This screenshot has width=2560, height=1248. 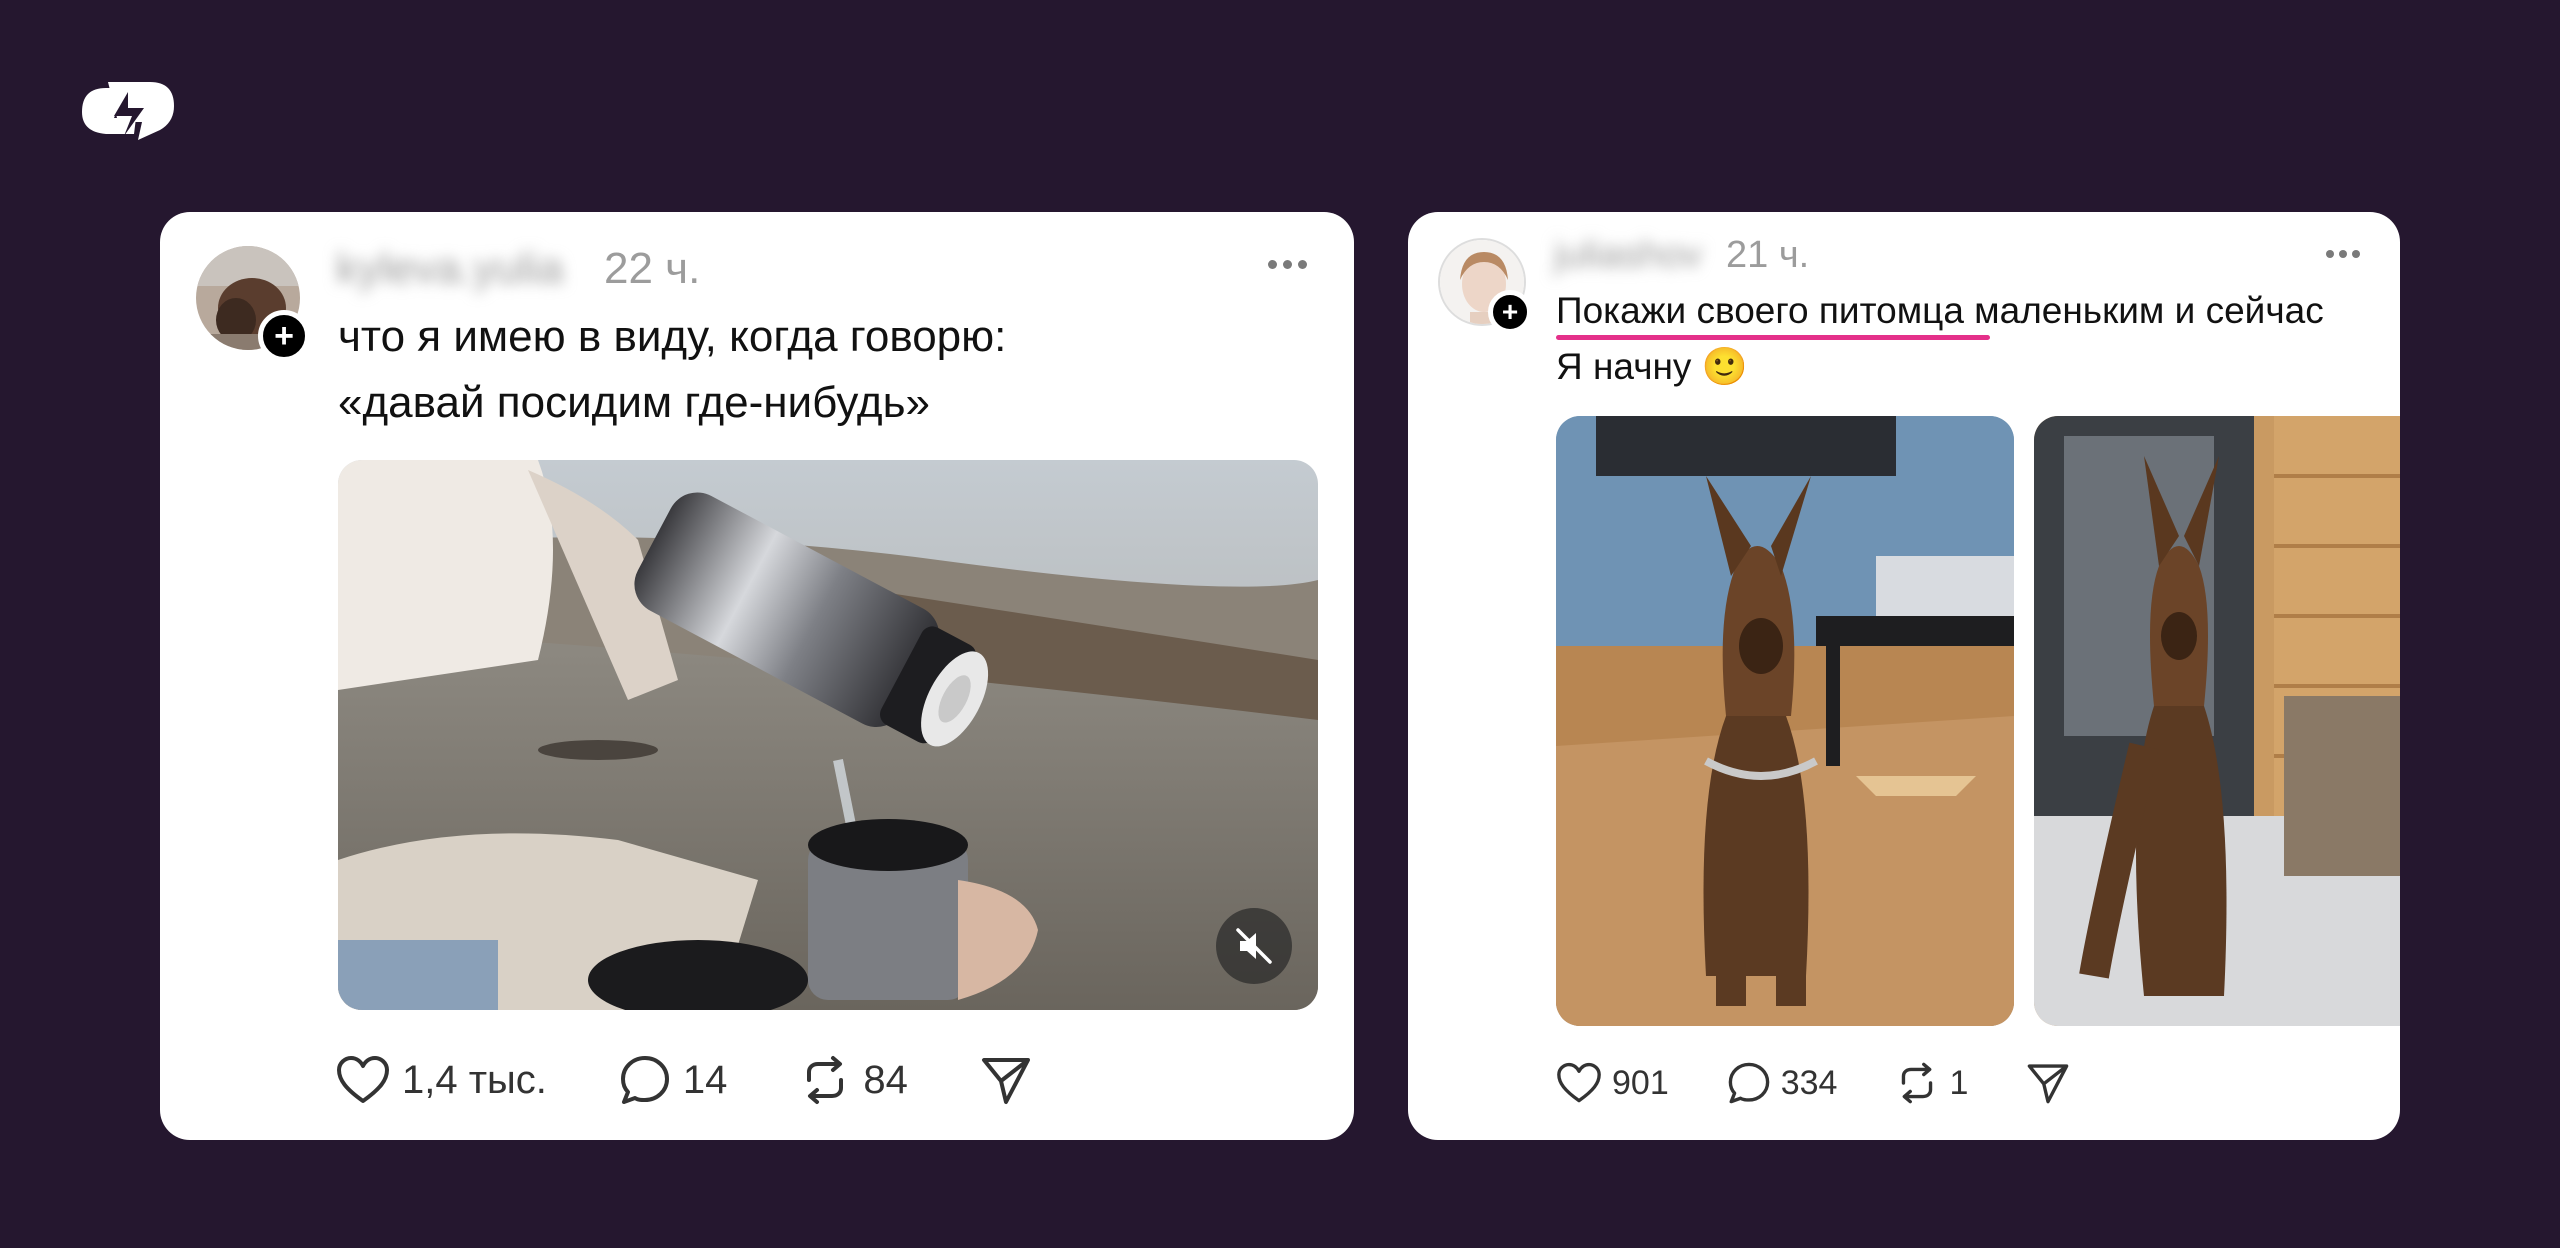 What do you see at coordinates (1628, 255) in the screenshot?
I see `username: juliashov` at bounding box center [1628, 255].